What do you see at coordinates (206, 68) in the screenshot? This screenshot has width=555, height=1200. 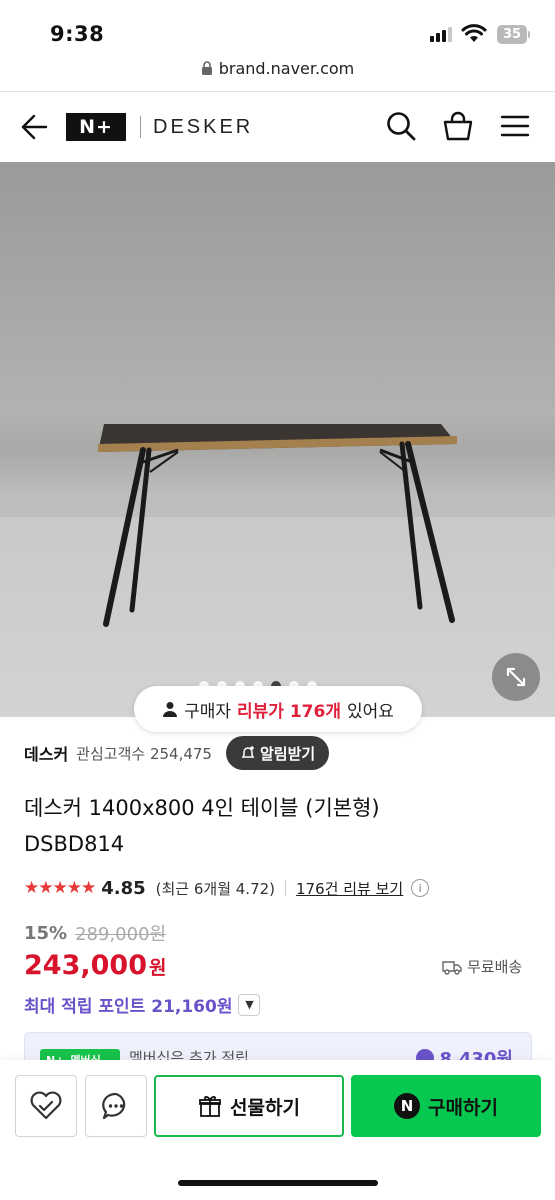 I see `lock-icon` at bounding box center [206, 68].